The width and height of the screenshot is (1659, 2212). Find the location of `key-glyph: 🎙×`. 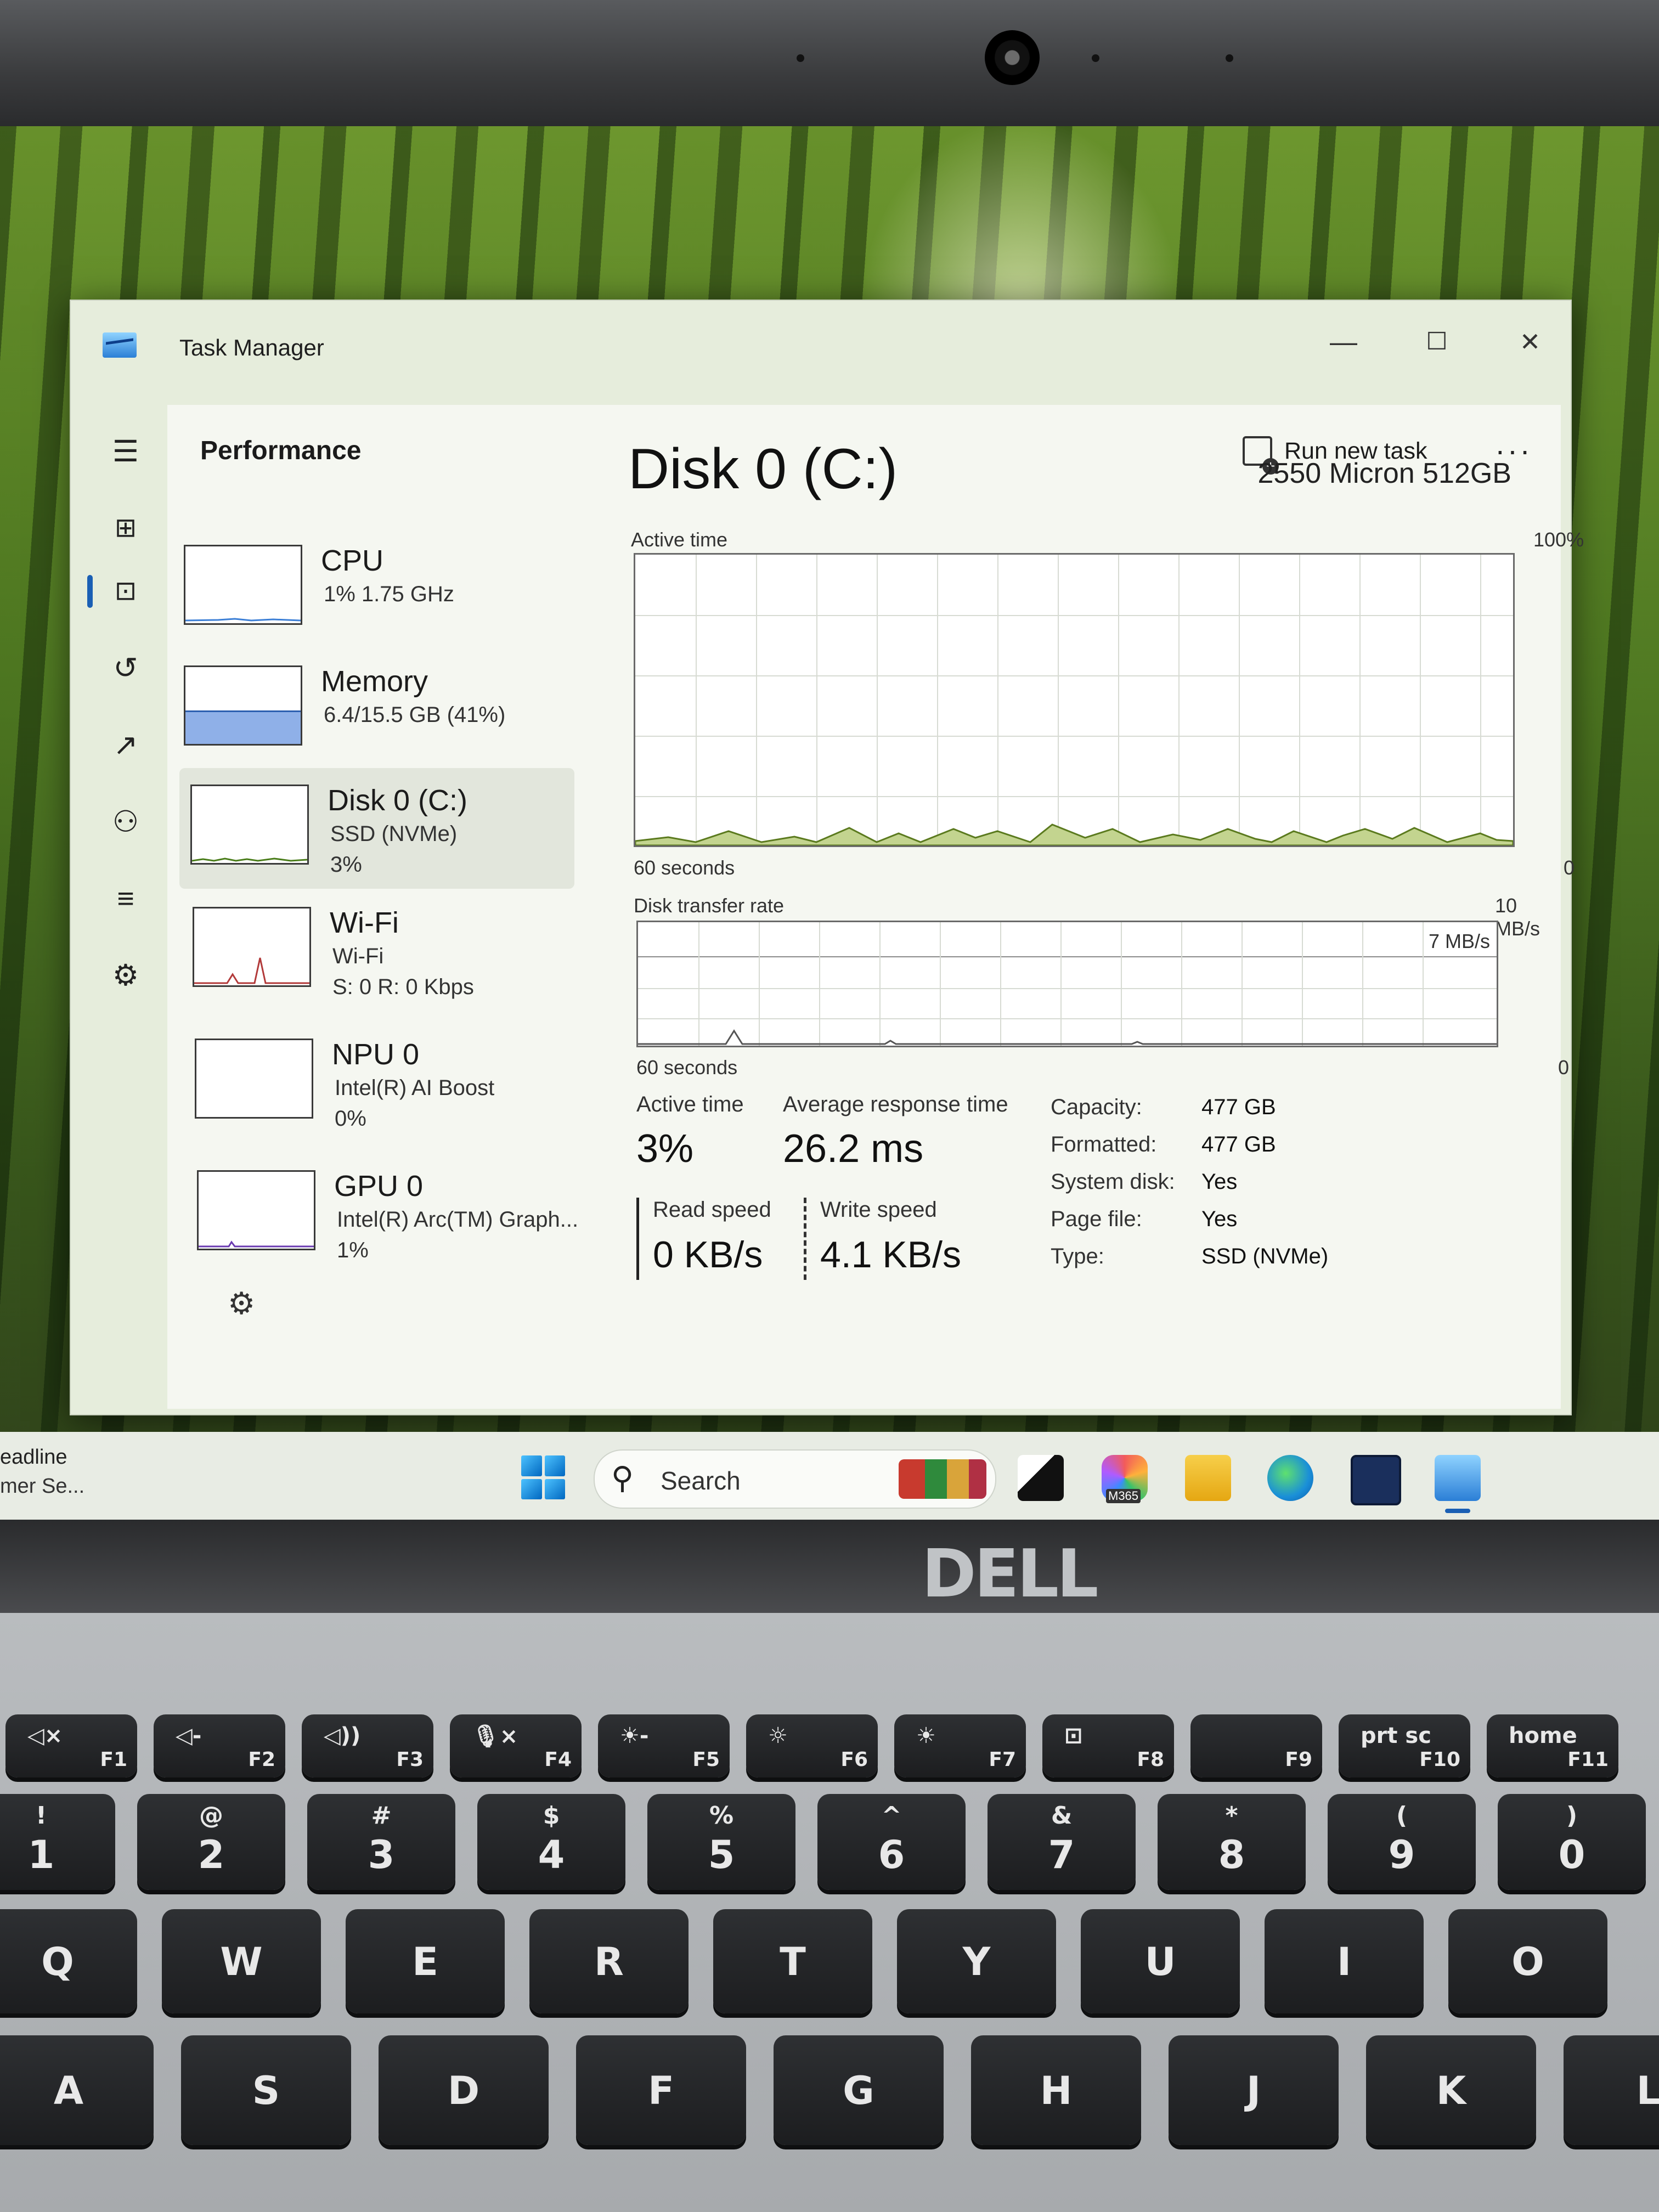

key-glyph: 🎙× is located at coordinates (495, 1737).